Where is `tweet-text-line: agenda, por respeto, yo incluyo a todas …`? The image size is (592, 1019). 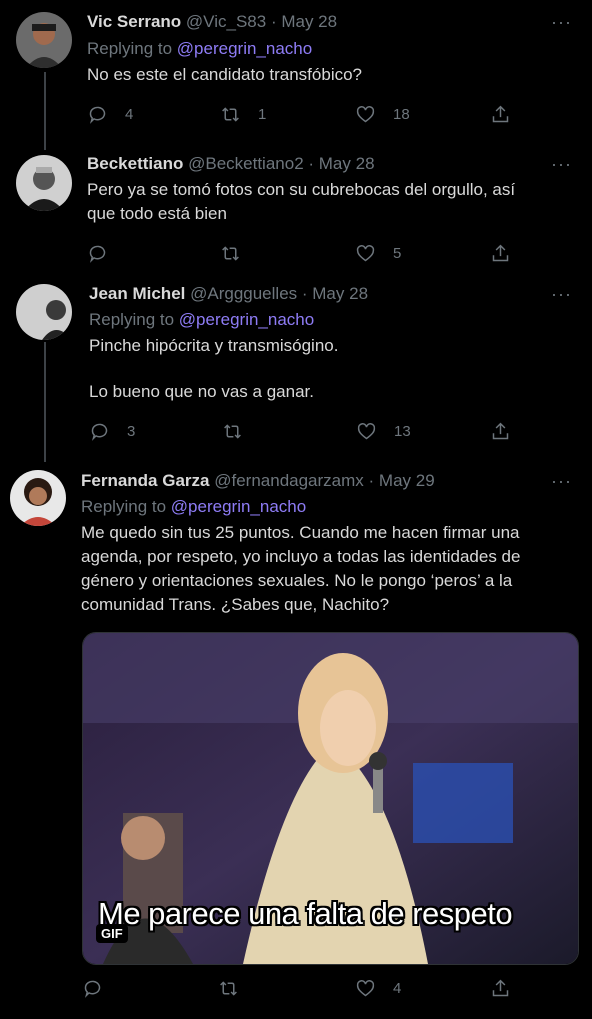
tweet-text-line: agenda, por respeto, yo incluyo a todas … is located at coordinates (301, 556).